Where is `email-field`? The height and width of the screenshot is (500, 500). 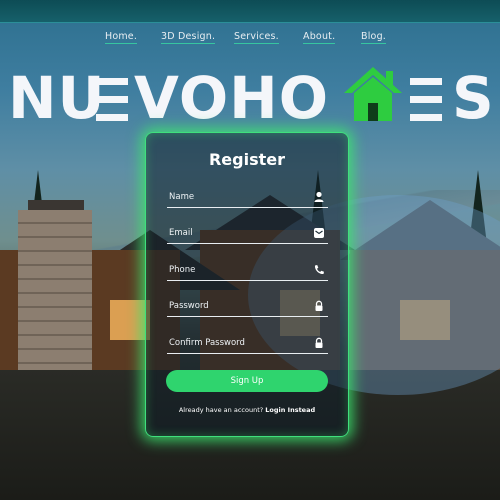
email-field is located at coordinates (247, 234).